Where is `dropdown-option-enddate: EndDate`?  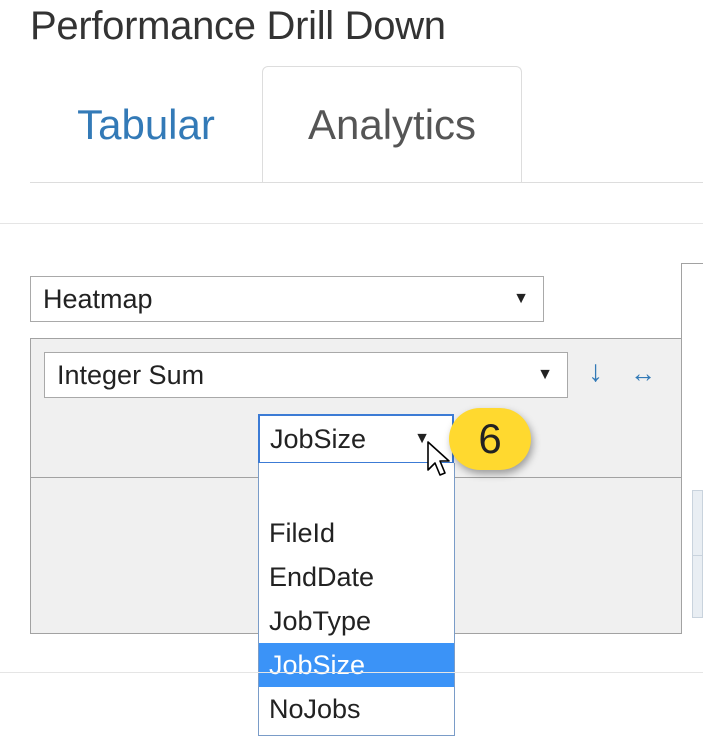 dropdown-option-enddate: EndDate is located at coordinates (356, 577).